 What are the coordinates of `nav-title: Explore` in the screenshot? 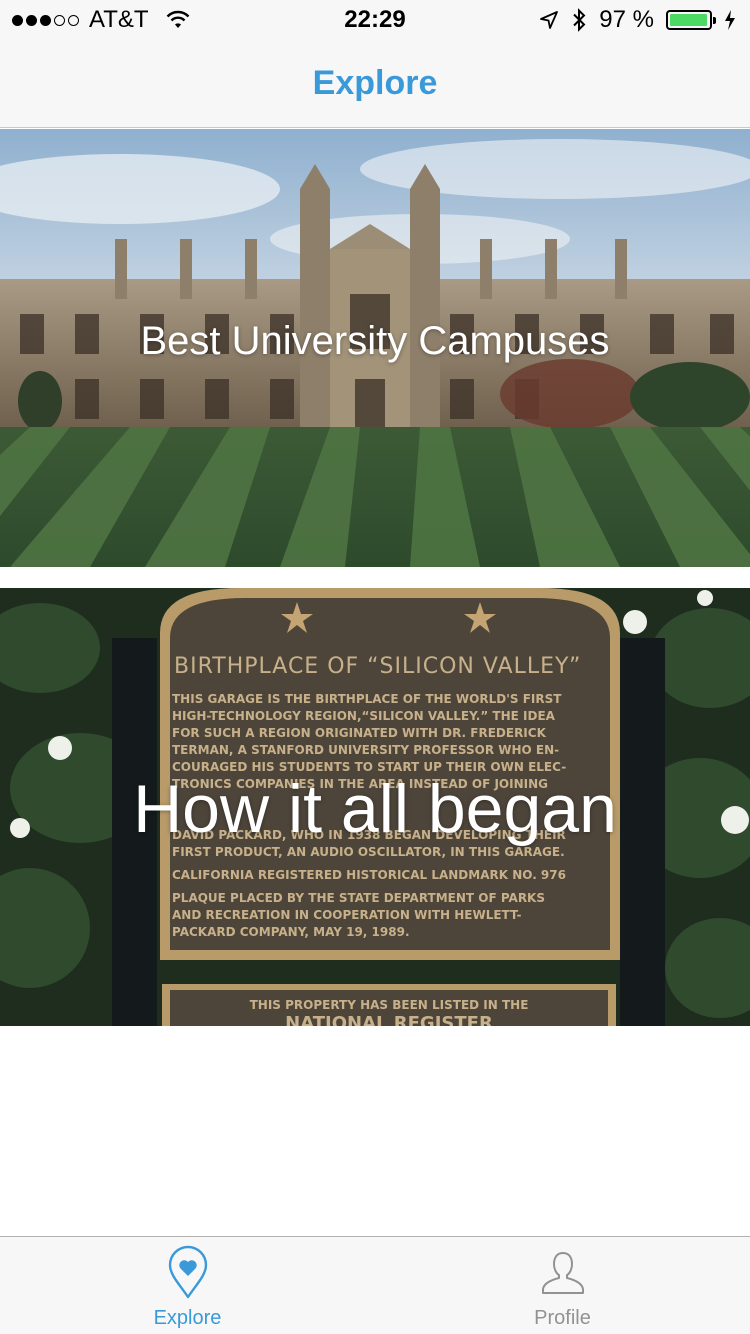 It's located at (375, 83).